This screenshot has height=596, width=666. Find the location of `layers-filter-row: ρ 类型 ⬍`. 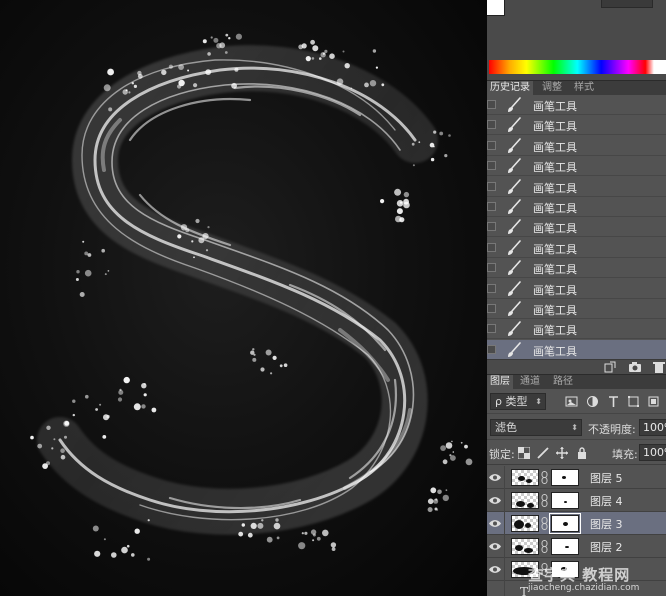

layers-filter-row: ρ 类型 ⬍ is located at coordinates (576, 402).